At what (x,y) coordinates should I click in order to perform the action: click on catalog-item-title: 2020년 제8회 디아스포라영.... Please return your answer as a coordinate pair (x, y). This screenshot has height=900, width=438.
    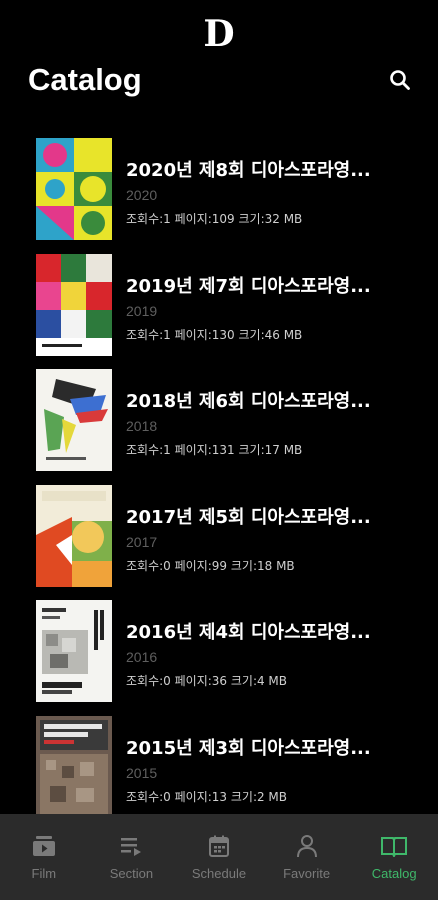
    Looking at the image, I should click on (248, 170).